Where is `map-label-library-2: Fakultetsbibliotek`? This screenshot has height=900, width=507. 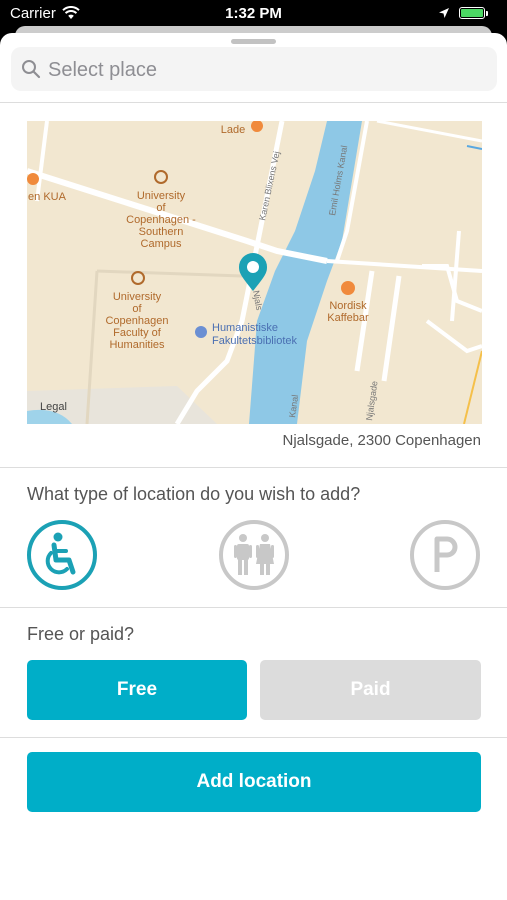
map-label-library-2: Fakultetsbibliotek is located at coordinates (254, 341).